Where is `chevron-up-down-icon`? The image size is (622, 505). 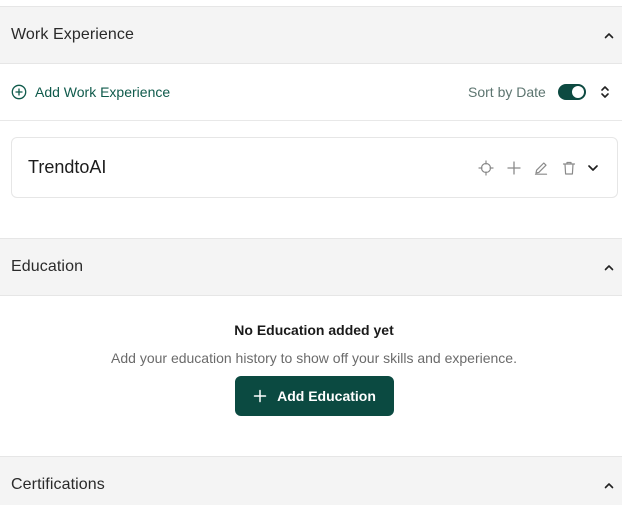
chevron-up-down-icon is located at coordinates (605, 92).